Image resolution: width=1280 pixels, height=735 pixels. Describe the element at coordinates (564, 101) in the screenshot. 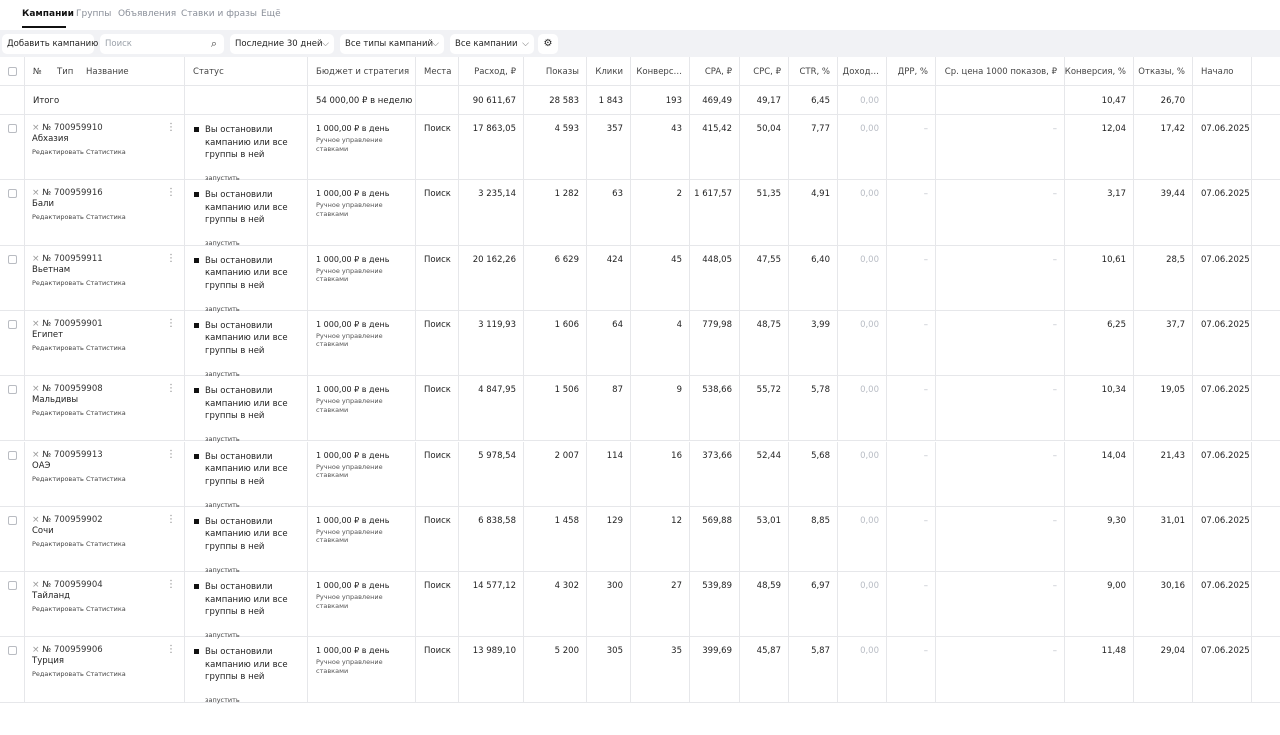

I see `totals-impressions: 28 583` at that location.